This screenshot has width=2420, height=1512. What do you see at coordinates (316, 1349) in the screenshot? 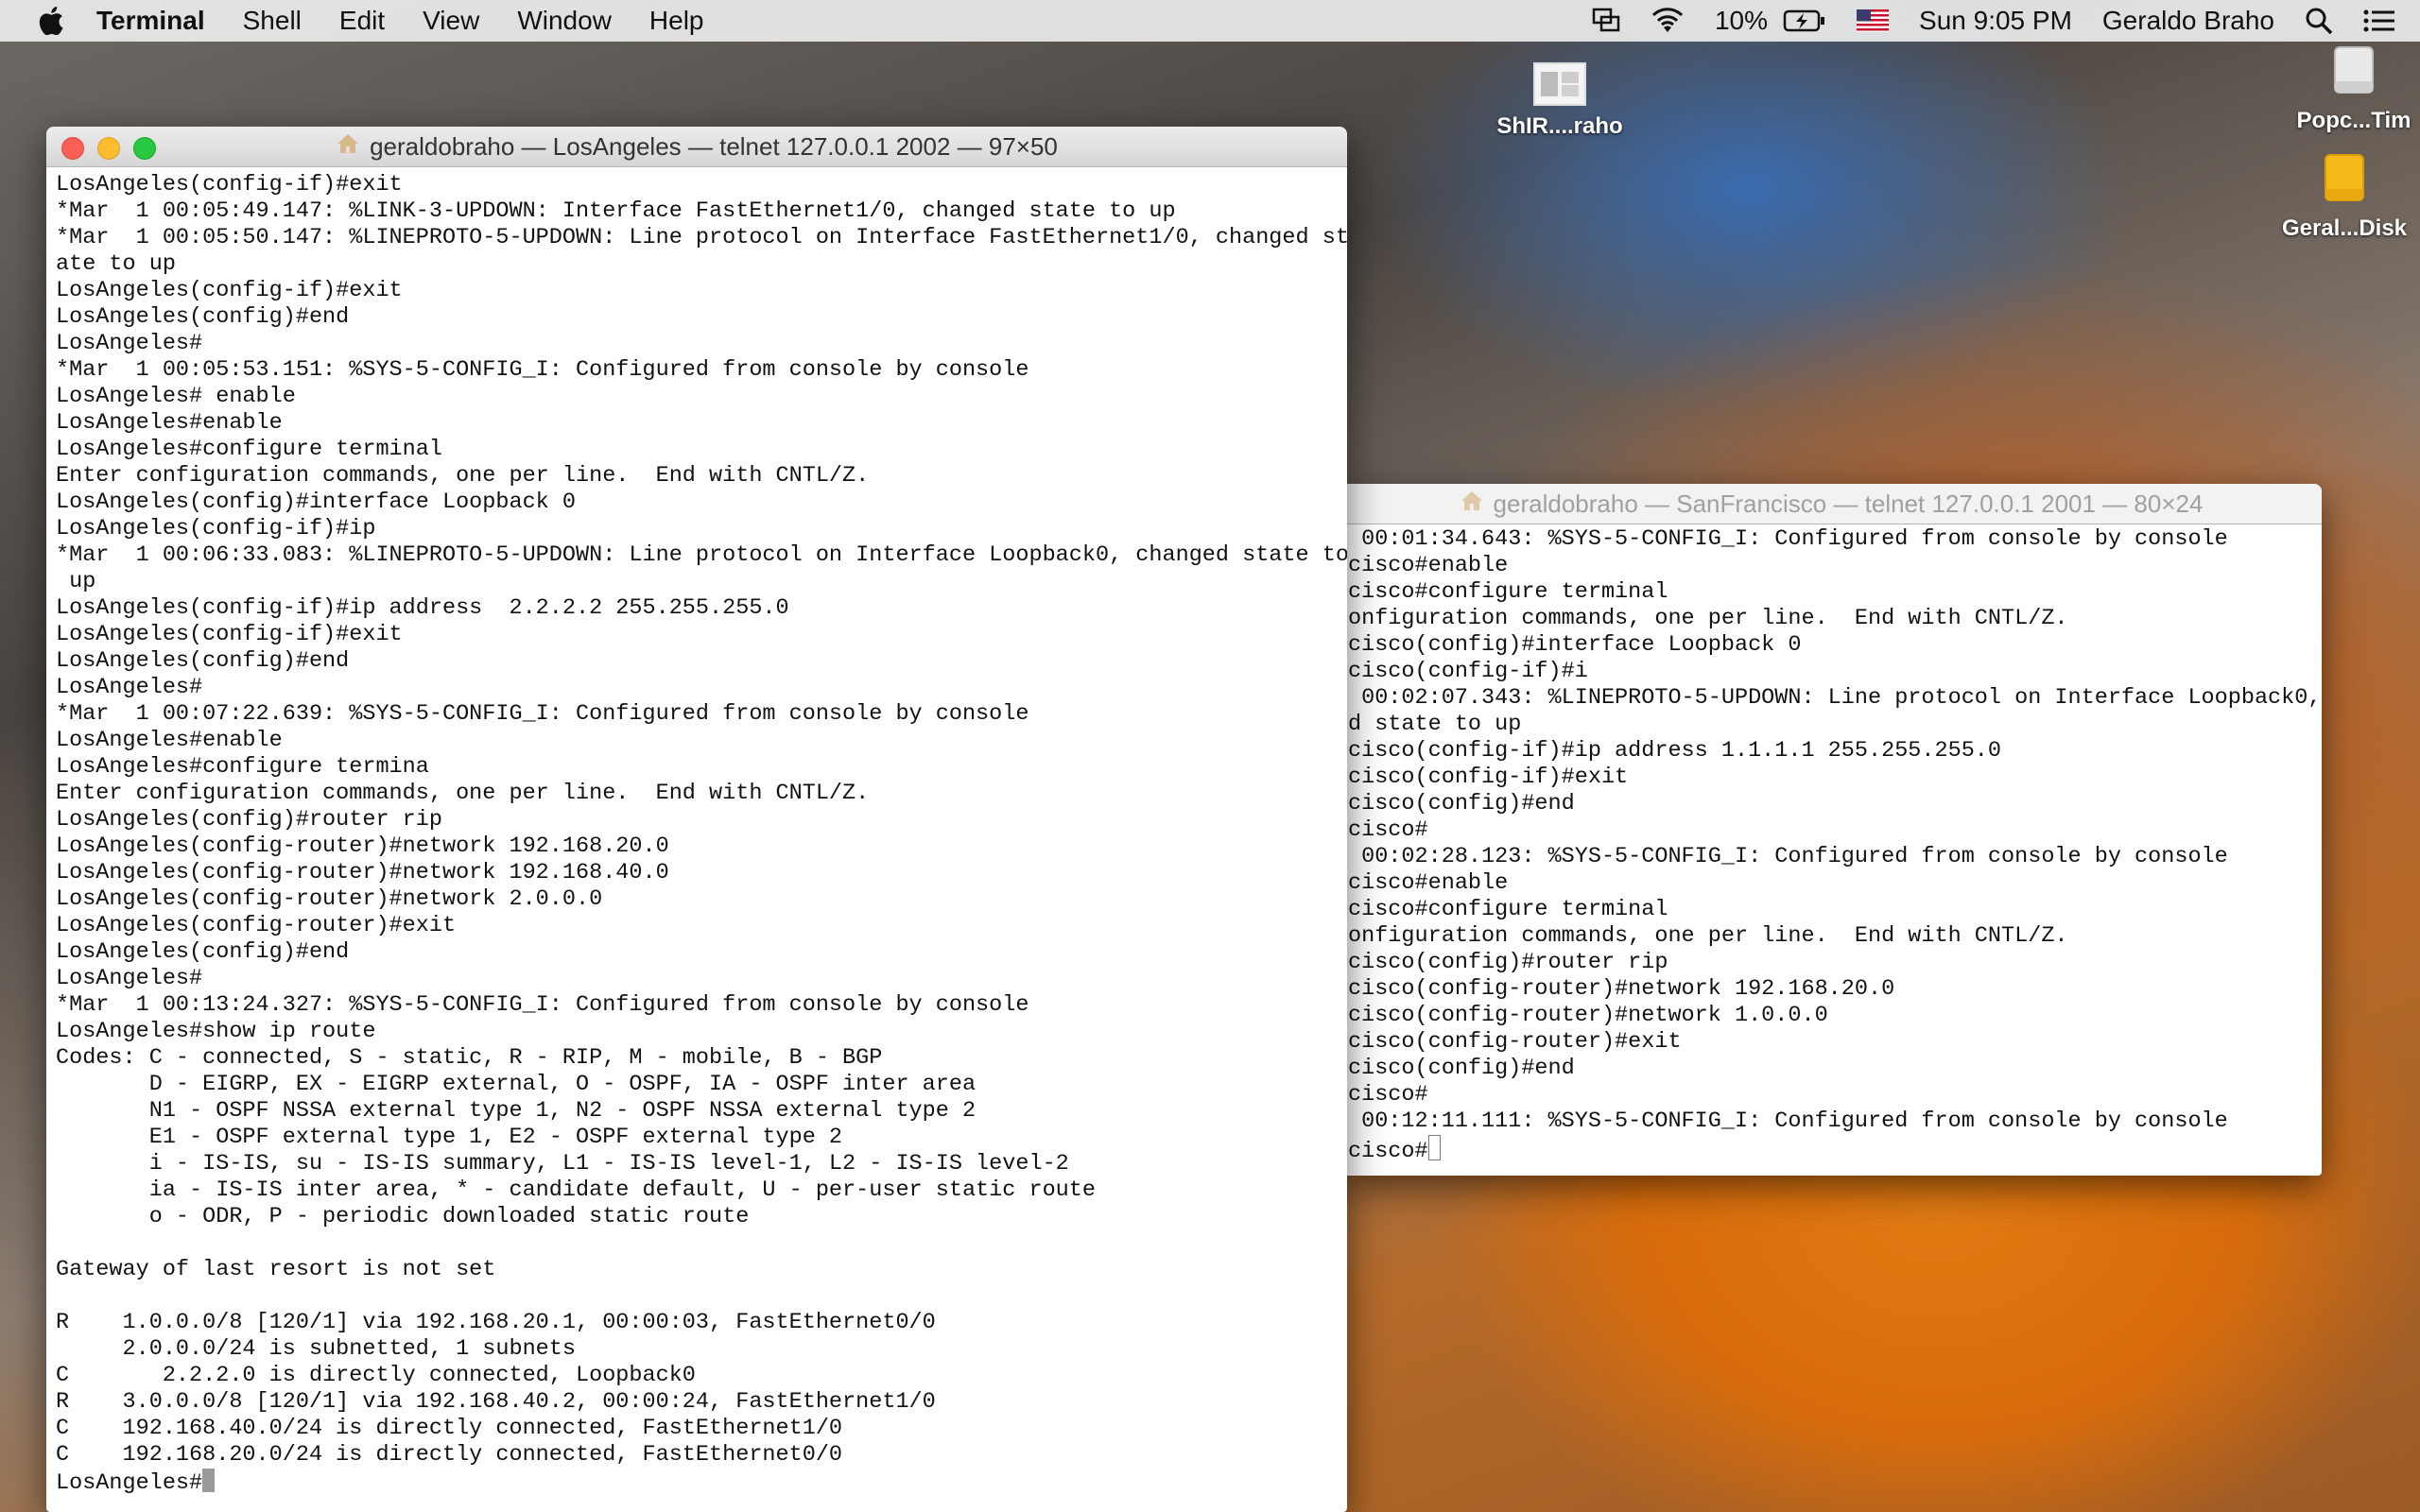
I see `terminal-line: 2.0.0.0/24 is subnetted, 1 subnets` at bounding box center [316, 1349].